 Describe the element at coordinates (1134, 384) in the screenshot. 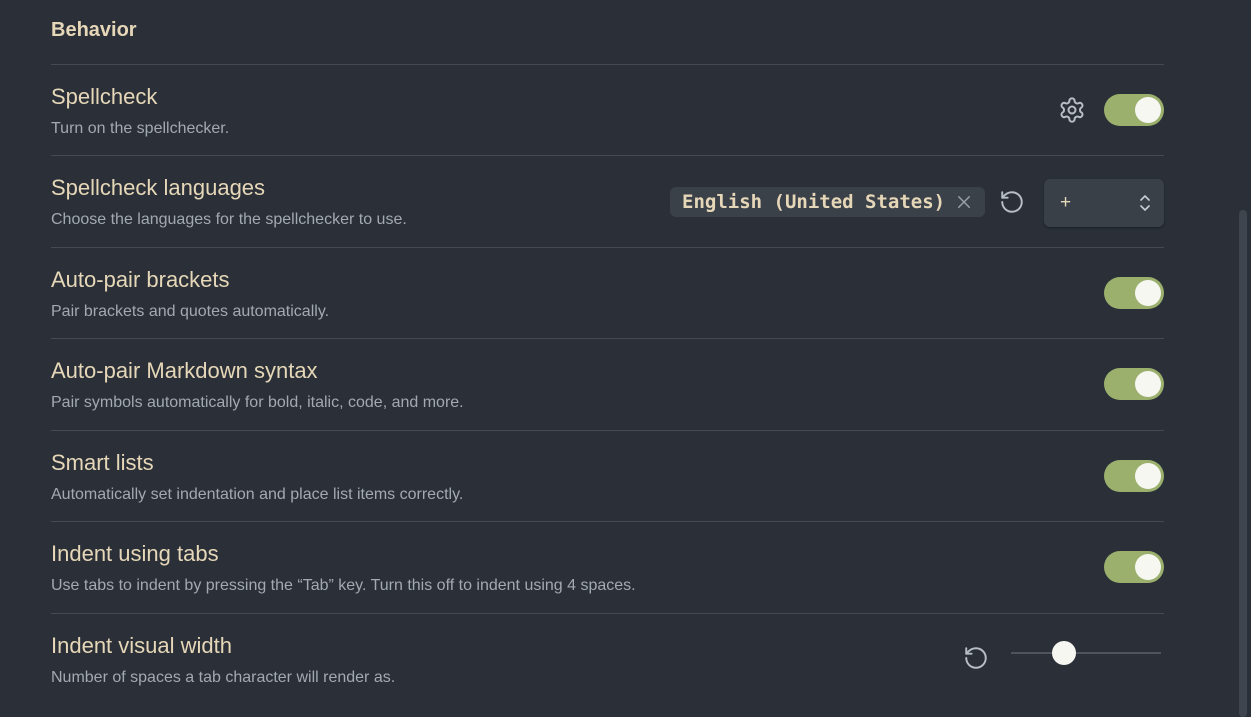

I see `auto-pair-markdown-toggle` at that location.